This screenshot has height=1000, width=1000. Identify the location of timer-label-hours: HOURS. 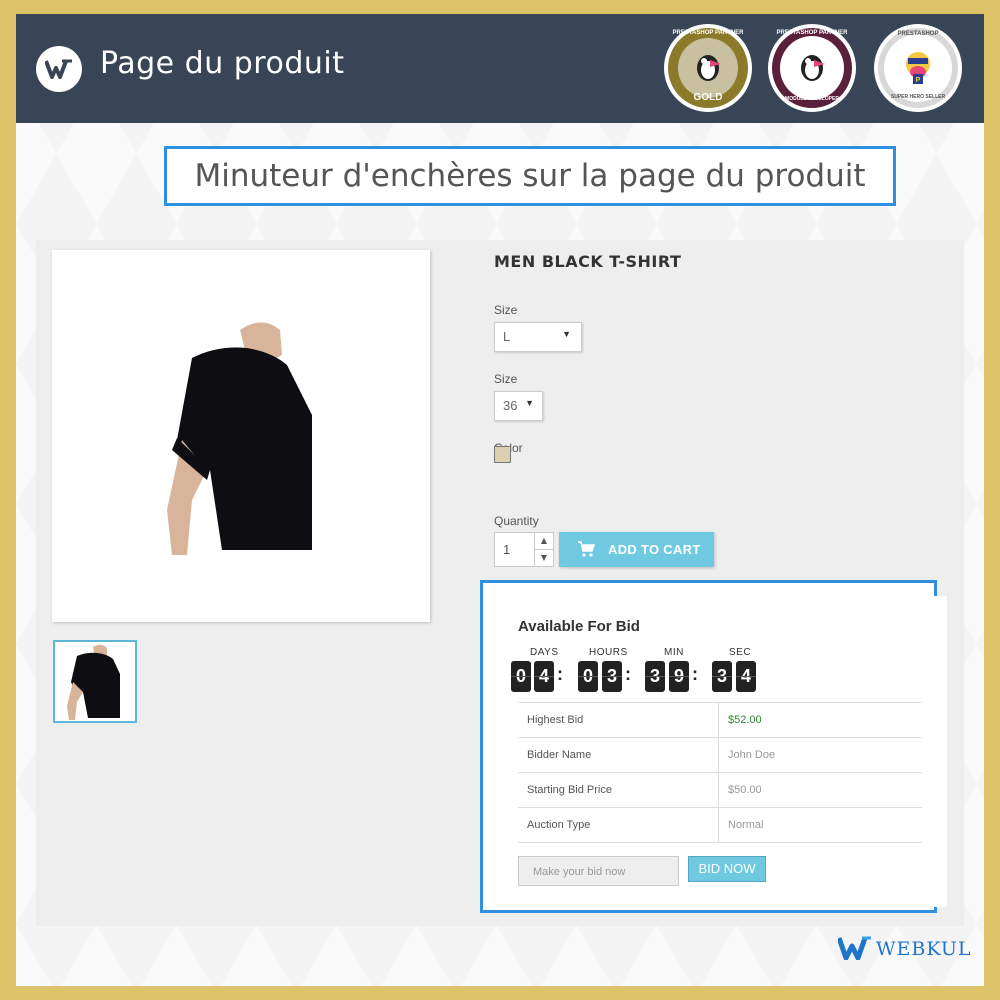
(608, 652).